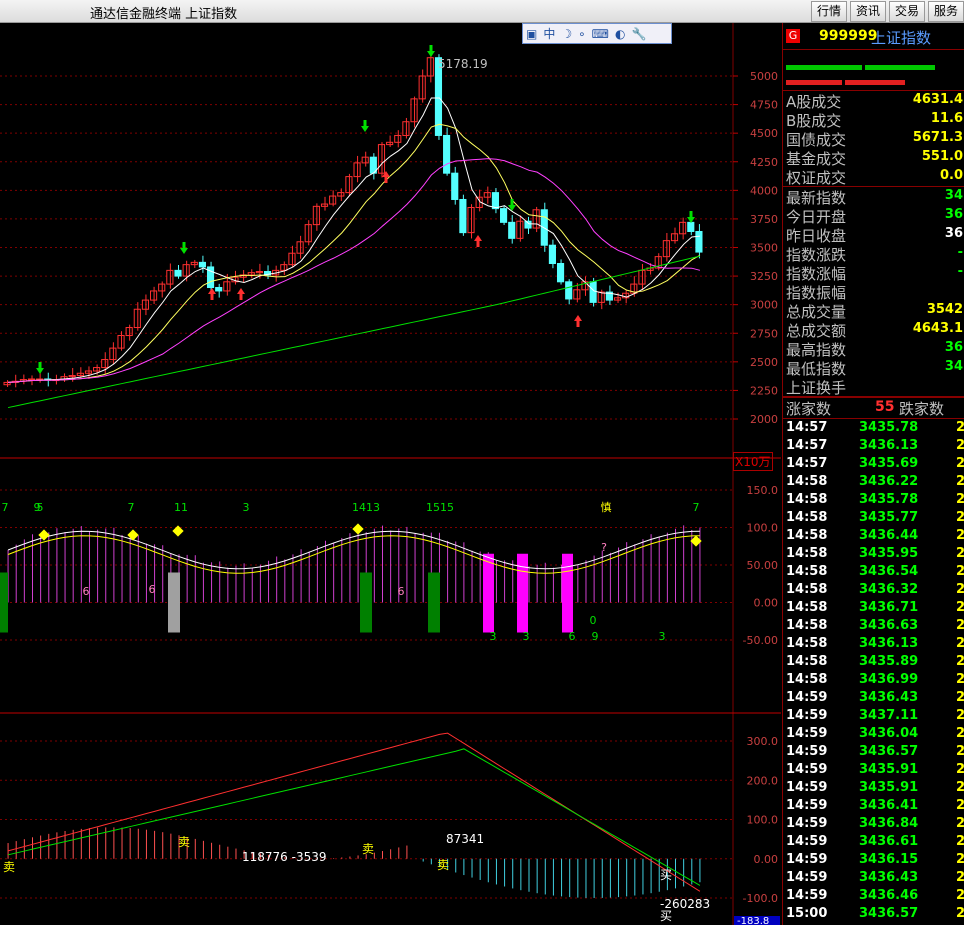 The image size is (964, 925). I want to click on price-tick-label: 2000, so click(764, 419).